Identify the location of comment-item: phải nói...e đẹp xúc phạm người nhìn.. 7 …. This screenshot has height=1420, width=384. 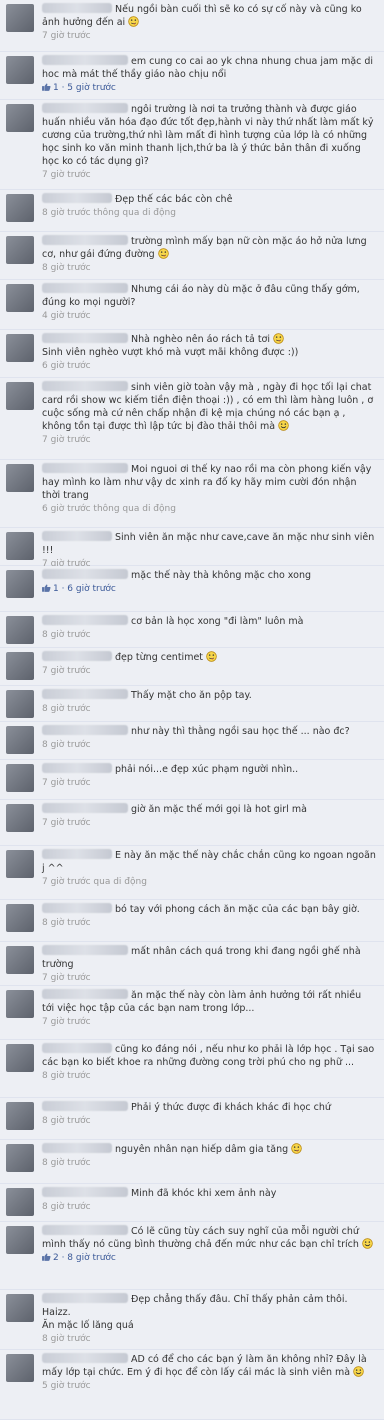
(192, 780).